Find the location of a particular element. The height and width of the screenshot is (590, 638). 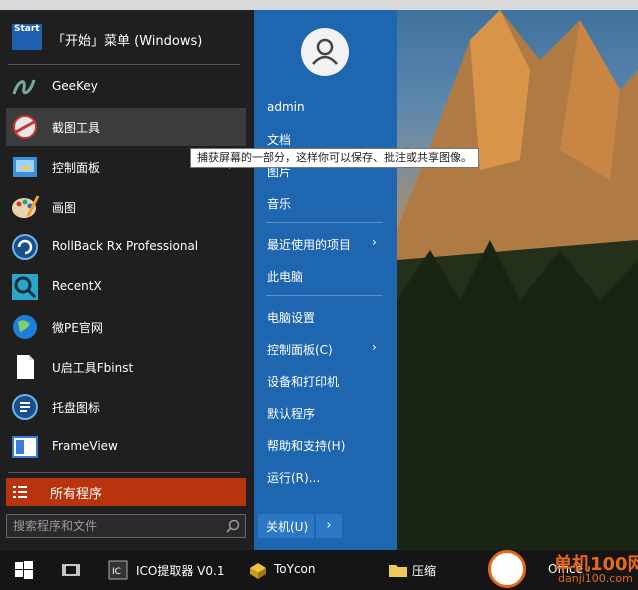

program-item-geekey: GeeKey is located at coordinates (126, 87).